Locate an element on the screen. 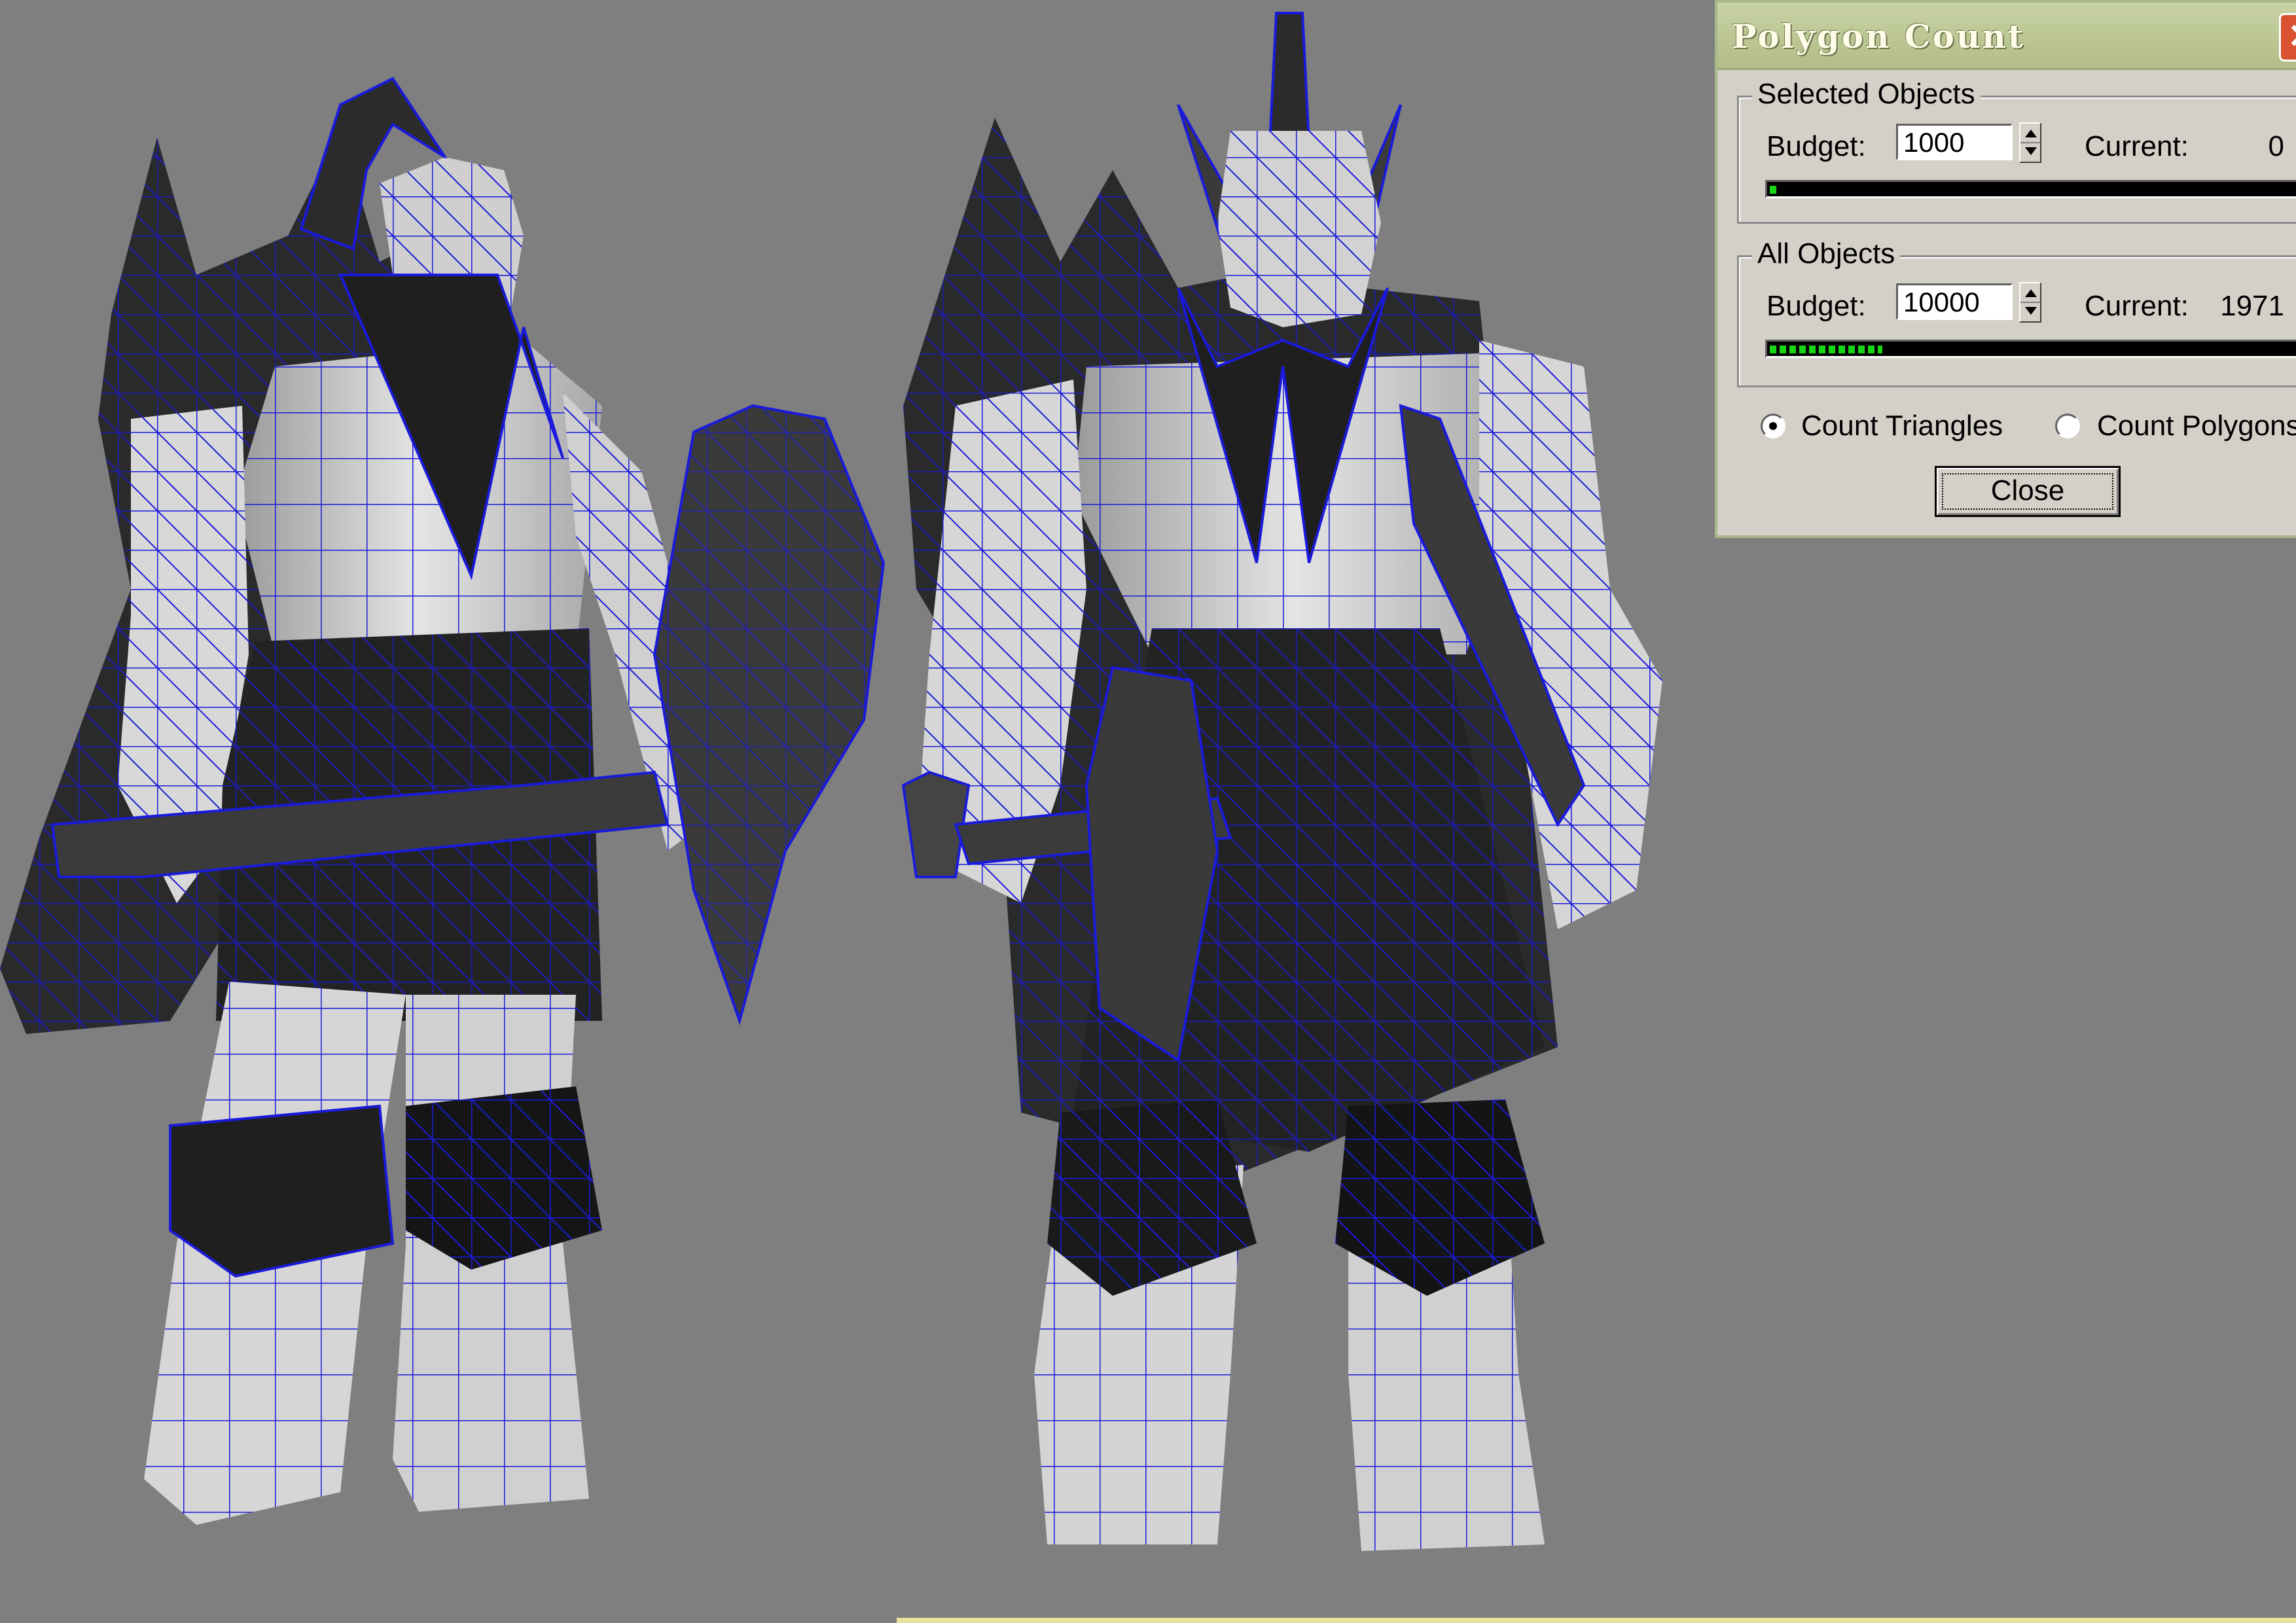  selected-progress-bar is located at coordinates (2030, 189).